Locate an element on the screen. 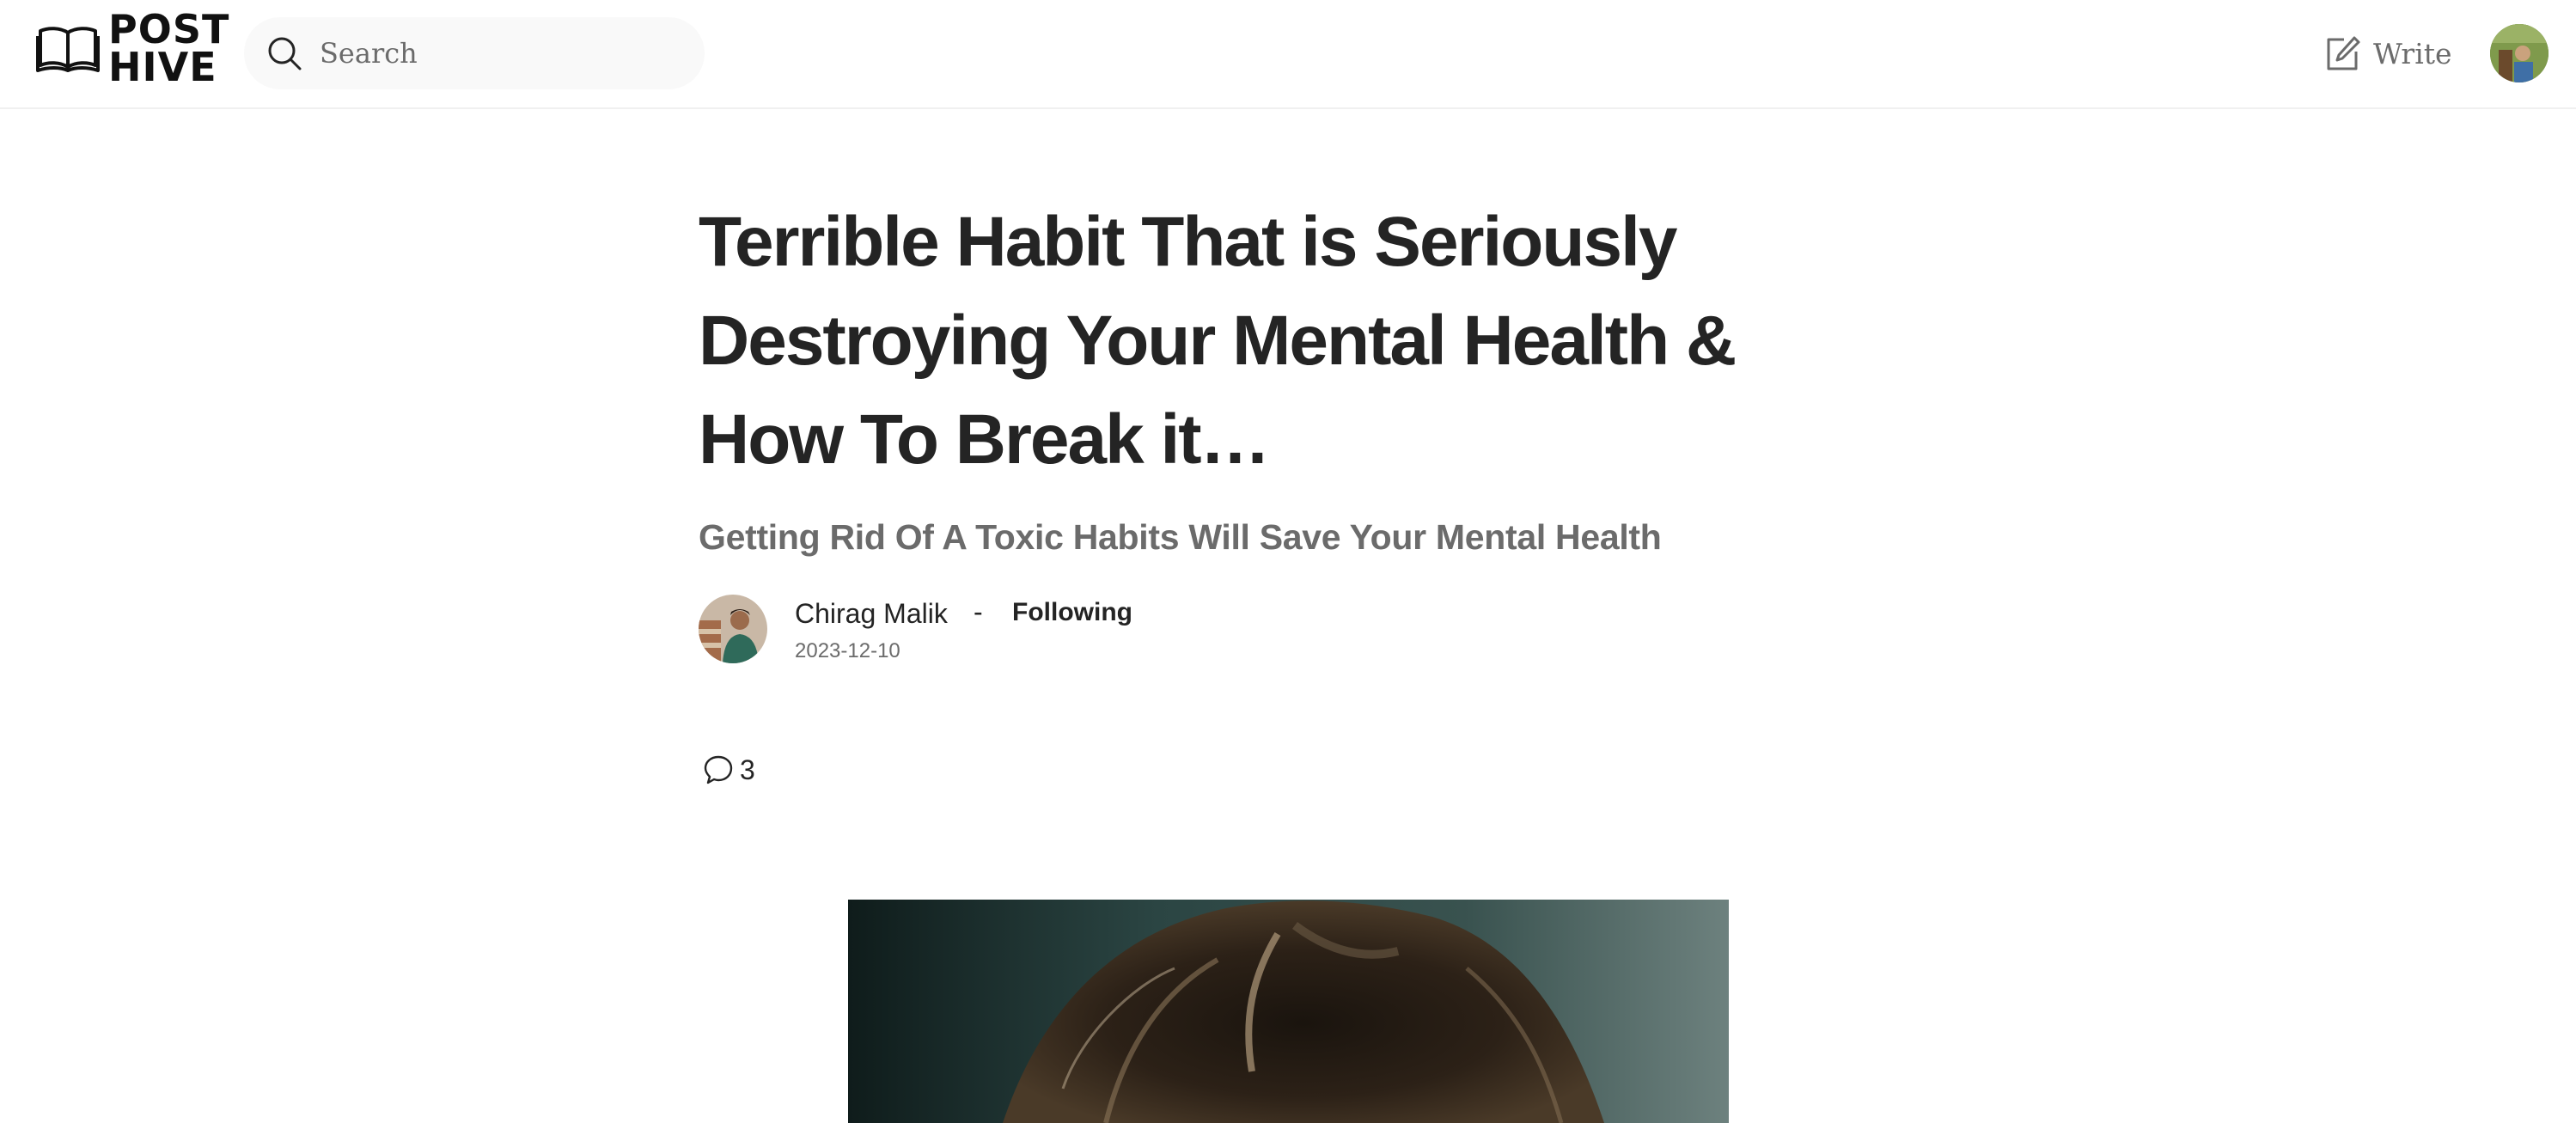  search-input is located at coordinates (500, 53).